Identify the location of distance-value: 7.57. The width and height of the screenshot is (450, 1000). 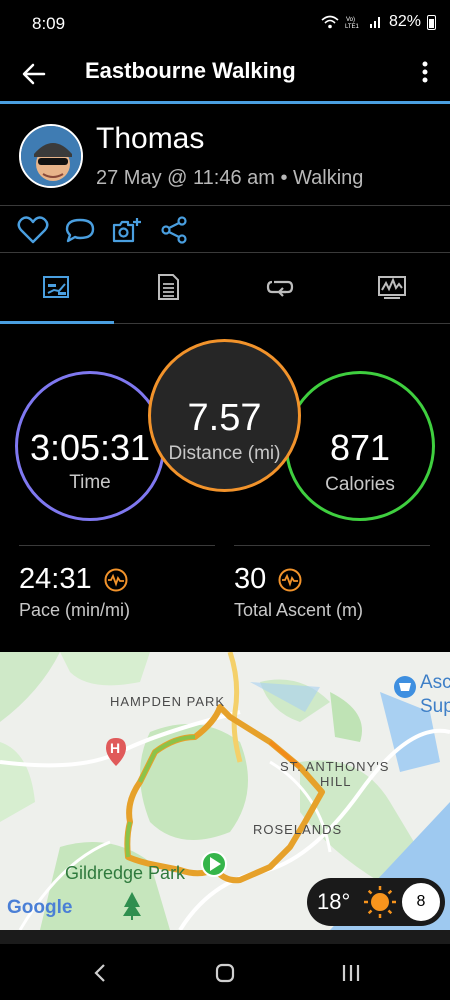
(224, 418).